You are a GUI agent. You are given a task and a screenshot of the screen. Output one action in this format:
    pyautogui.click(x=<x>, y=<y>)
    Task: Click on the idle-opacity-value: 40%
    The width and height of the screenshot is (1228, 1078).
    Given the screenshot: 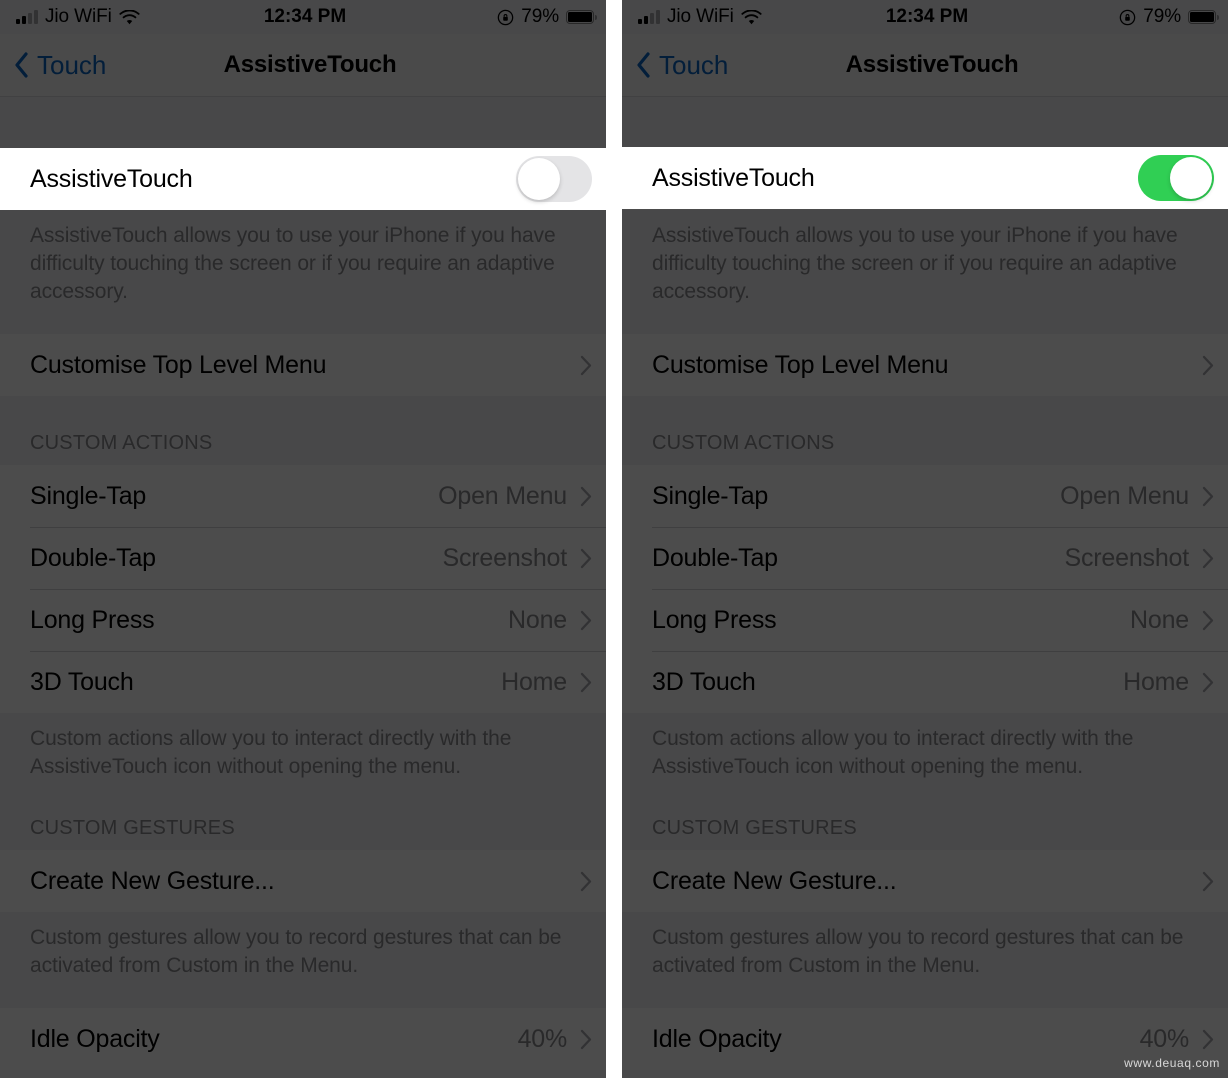 What is the action you would take?
    pyautogui.click(x=1164, y=1038)
    